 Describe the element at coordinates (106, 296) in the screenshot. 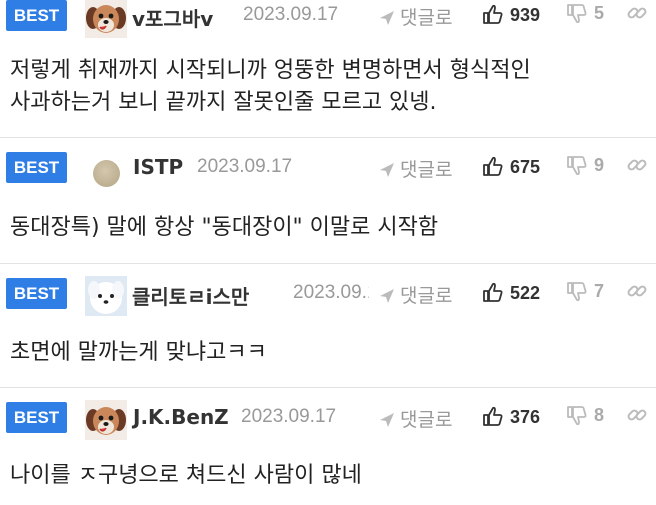

I see `white-dog-avatar` at that location.